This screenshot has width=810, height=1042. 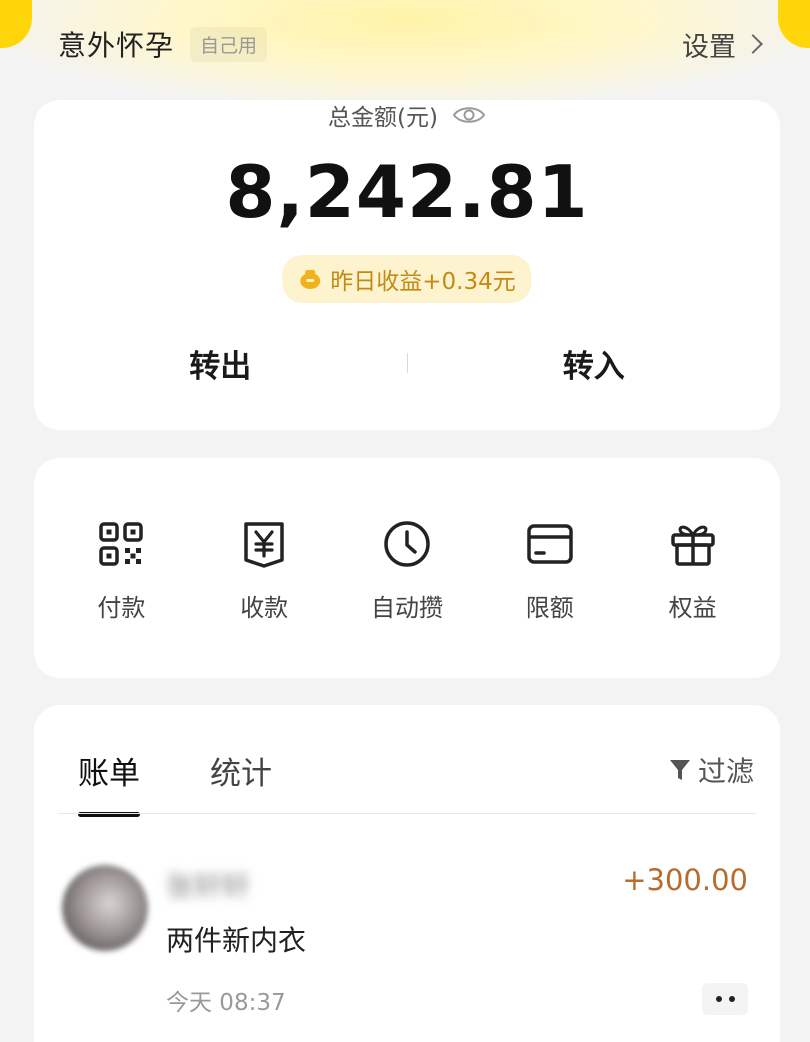 I want to click on balance-amount: 8,242.81, so click(x=407, y=192).